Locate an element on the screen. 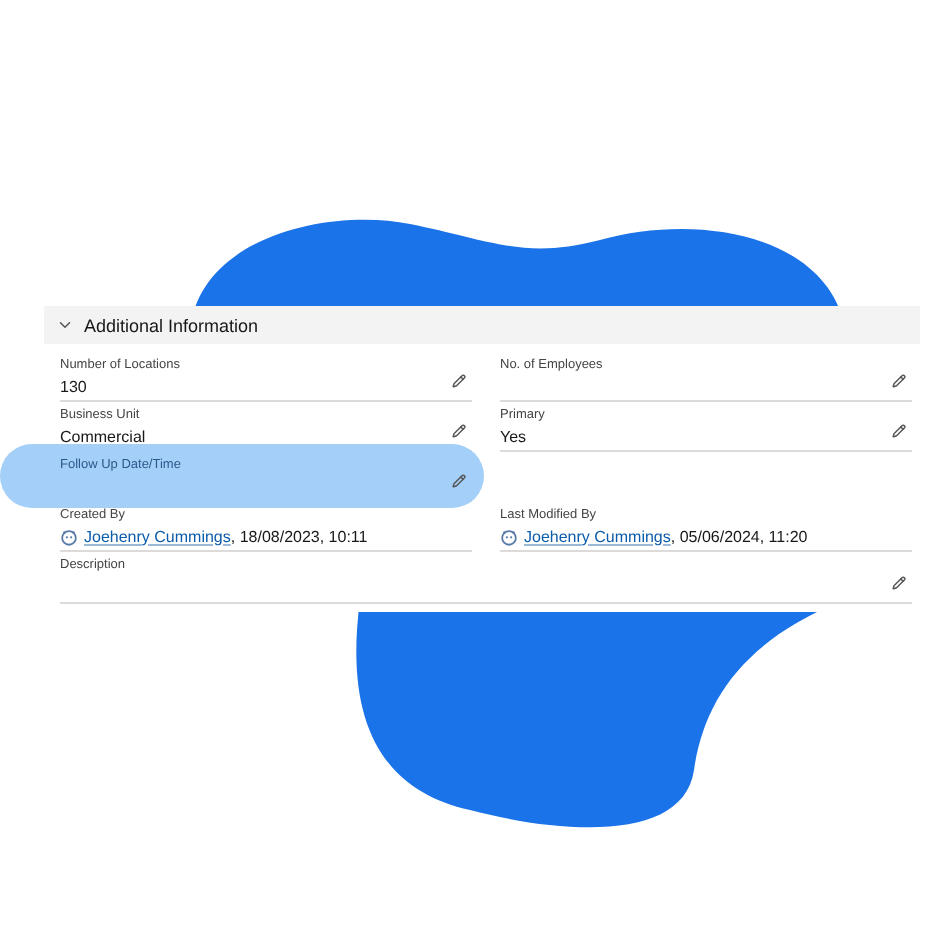  chevron-icon is located at coordinates (65, 325).